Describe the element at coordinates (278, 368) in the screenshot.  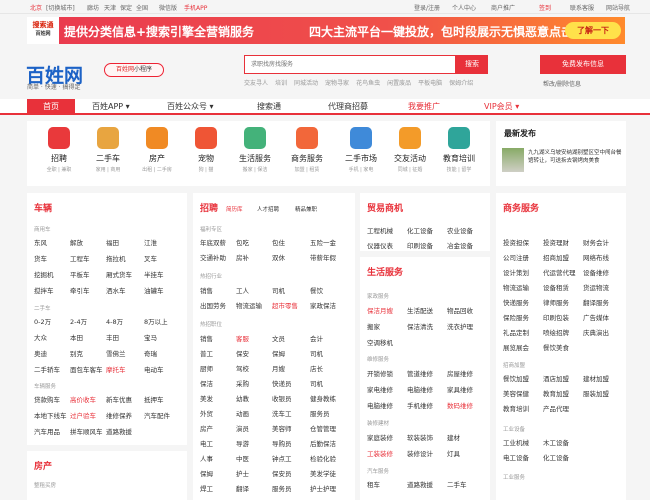
I see `category-link: 月嫂` at that location.